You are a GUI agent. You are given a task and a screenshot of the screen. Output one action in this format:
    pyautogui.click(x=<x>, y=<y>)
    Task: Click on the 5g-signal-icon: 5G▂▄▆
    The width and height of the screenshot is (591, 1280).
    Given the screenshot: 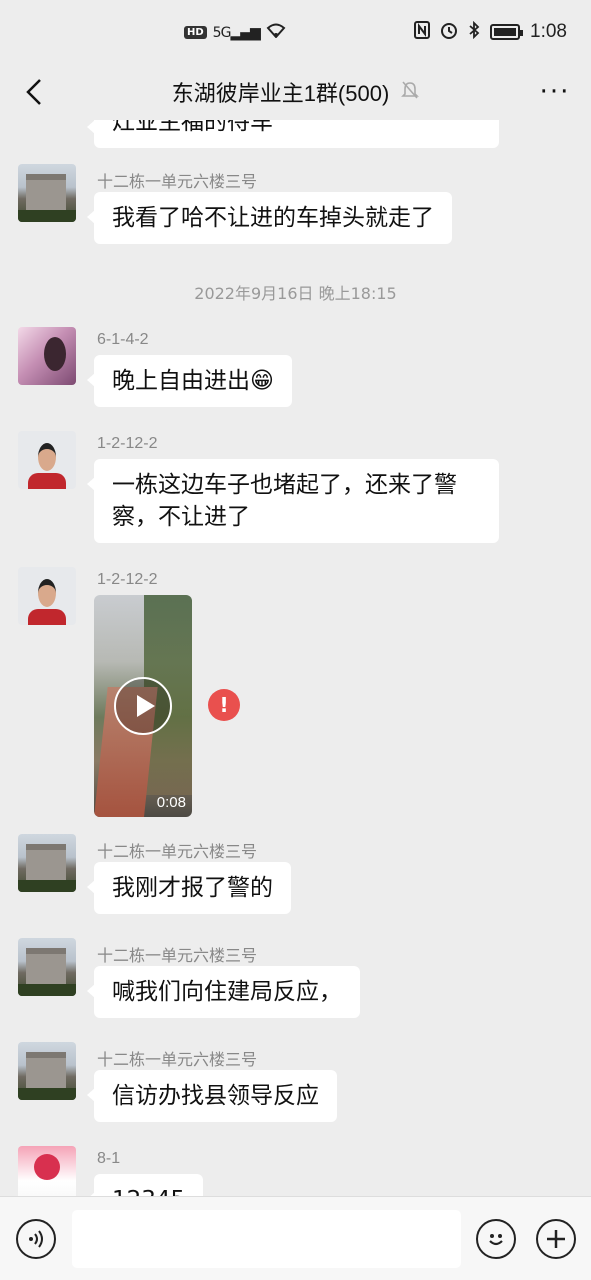 What is the action you would take?
    pyautogui.click(x=236, y=32)
    